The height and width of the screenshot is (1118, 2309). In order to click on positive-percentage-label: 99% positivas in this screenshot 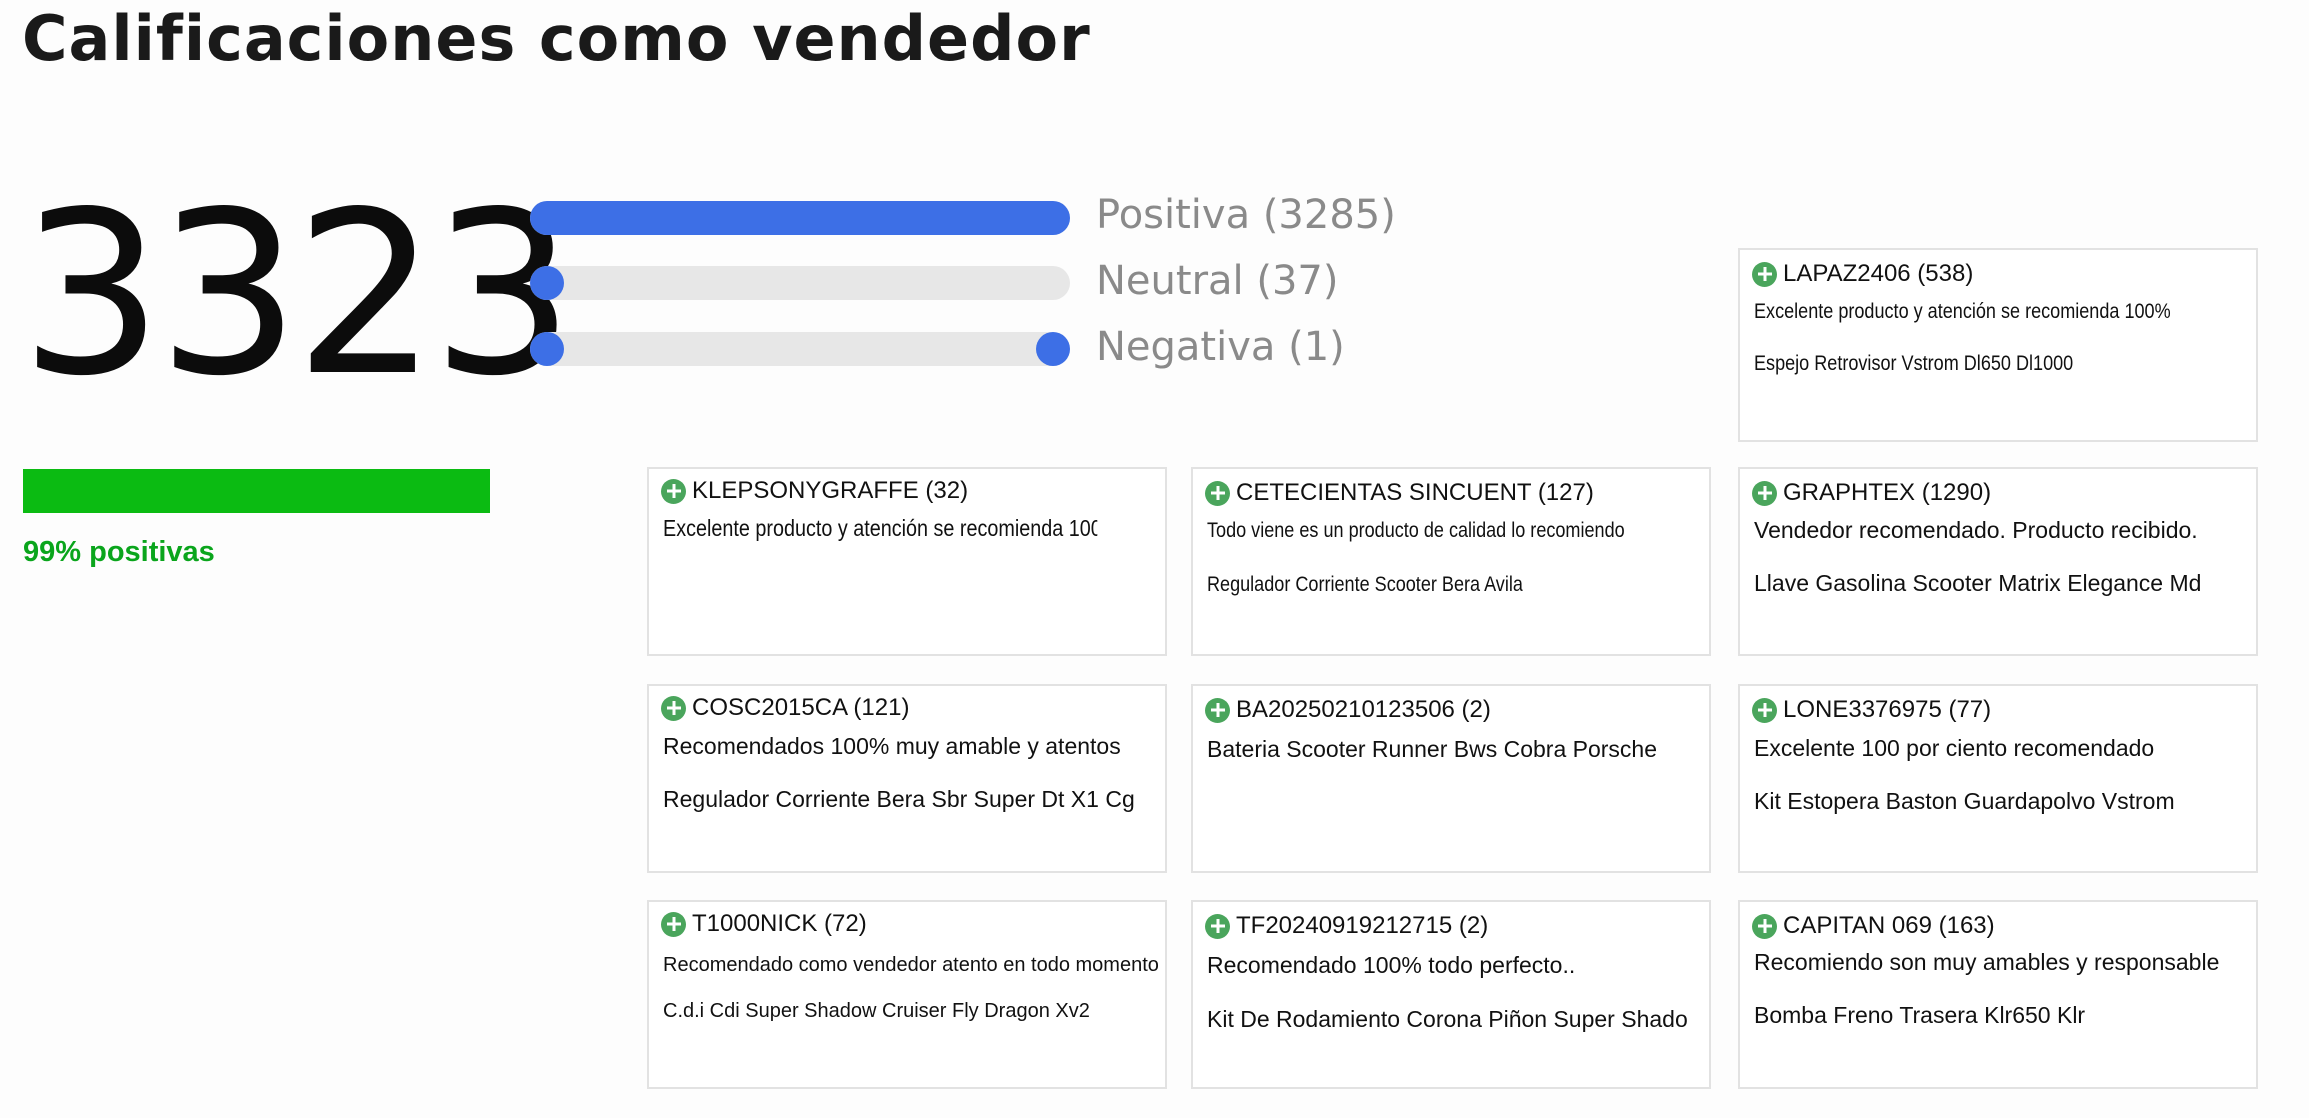, I will do `click(119, 552)`.